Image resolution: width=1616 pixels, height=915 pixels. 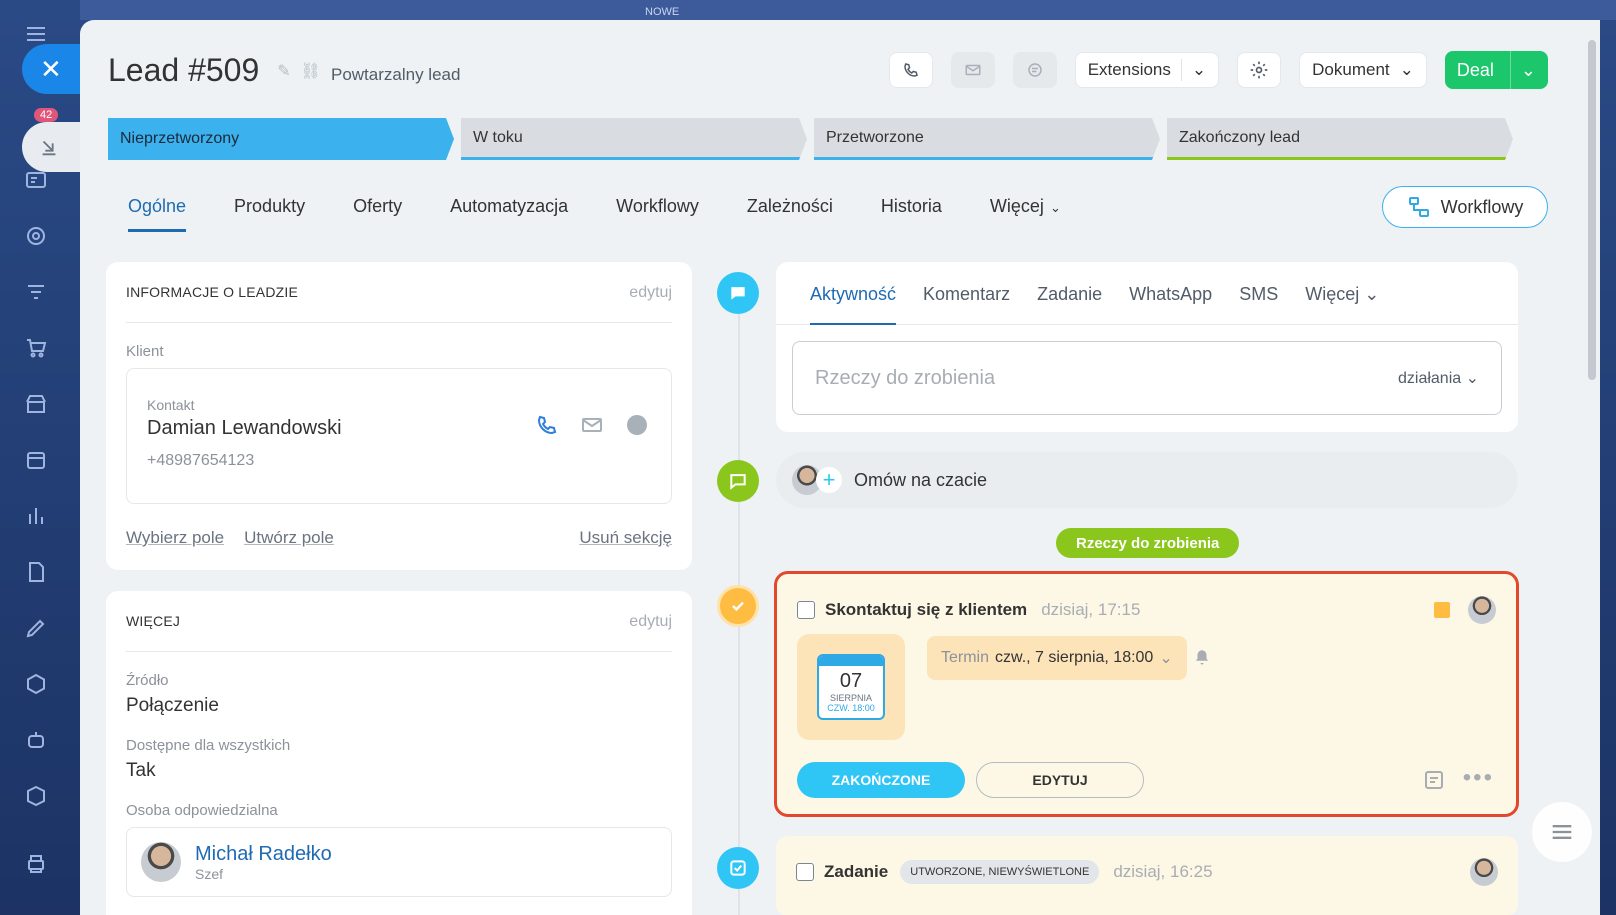 What do you see at coordinates (1340, 139) in the screenshot?
I see `stage-finished: Zakończony lead` at bounding box center [1340, 139].